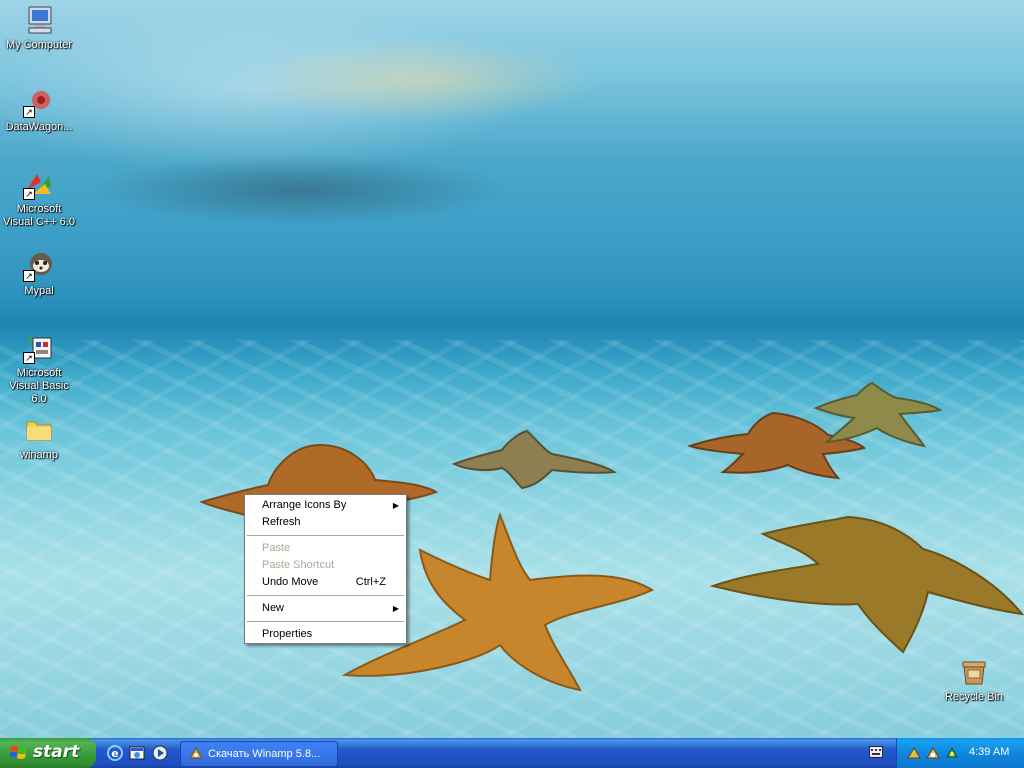 This screenshot has width=1024, height=768. Describe the element at coordinates (304, 505) in the screenshot. I see `menu-item-label: Arrange Icons By` at that location.